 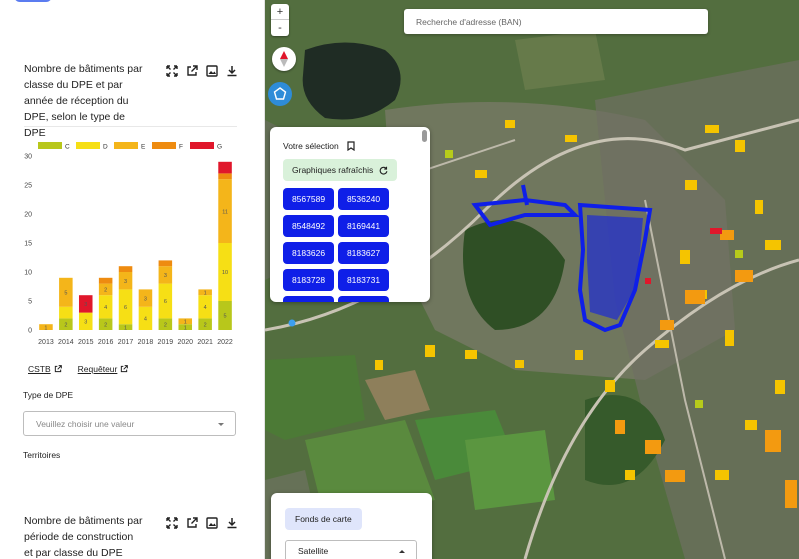 What do you see at coordinates (323, 519) in the screenshot?
I see `basemap-button: Fonds de carte` at bounding box center [323, 519].